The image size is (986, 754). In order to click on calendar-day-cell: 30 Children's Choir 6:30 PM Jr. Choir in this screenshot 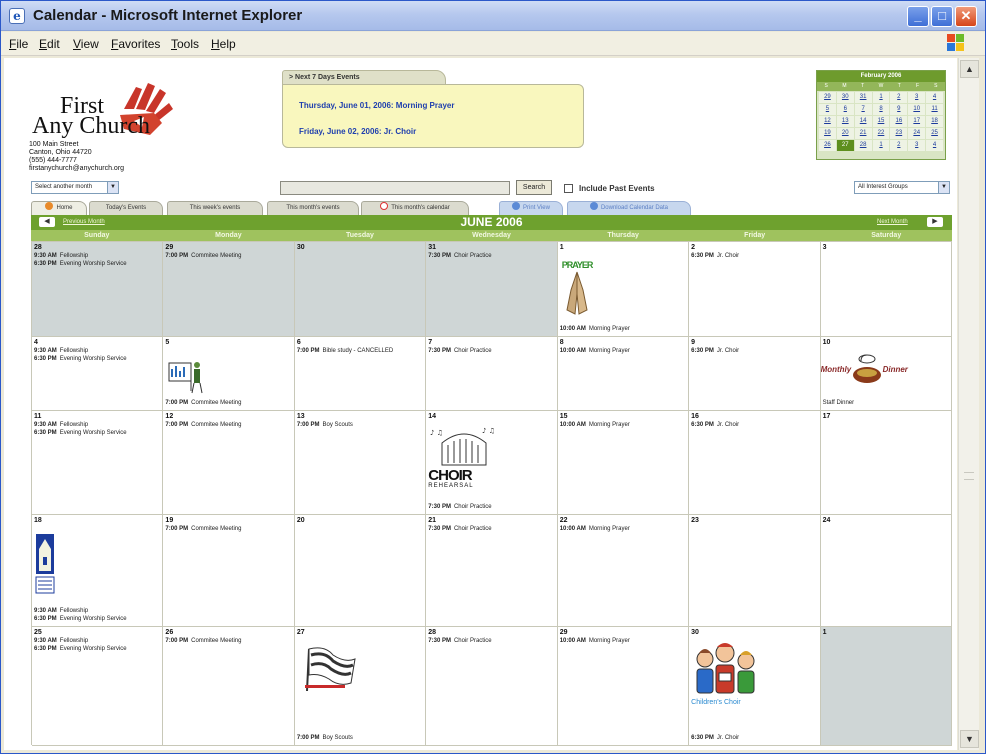, I will do `click(755, 686)`.